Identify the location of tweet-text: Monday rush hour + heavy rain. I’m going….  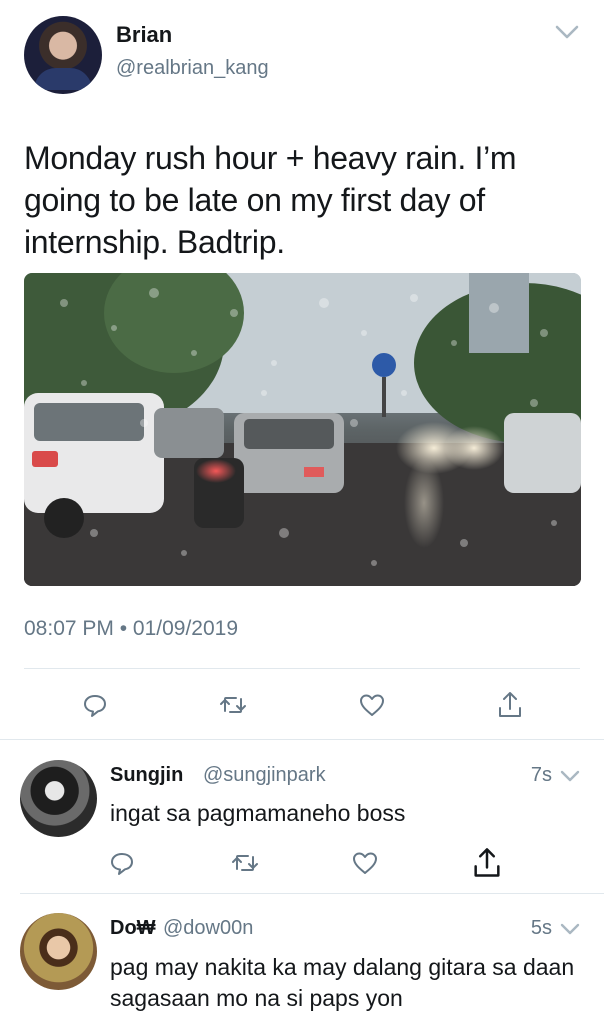
(270, 200).